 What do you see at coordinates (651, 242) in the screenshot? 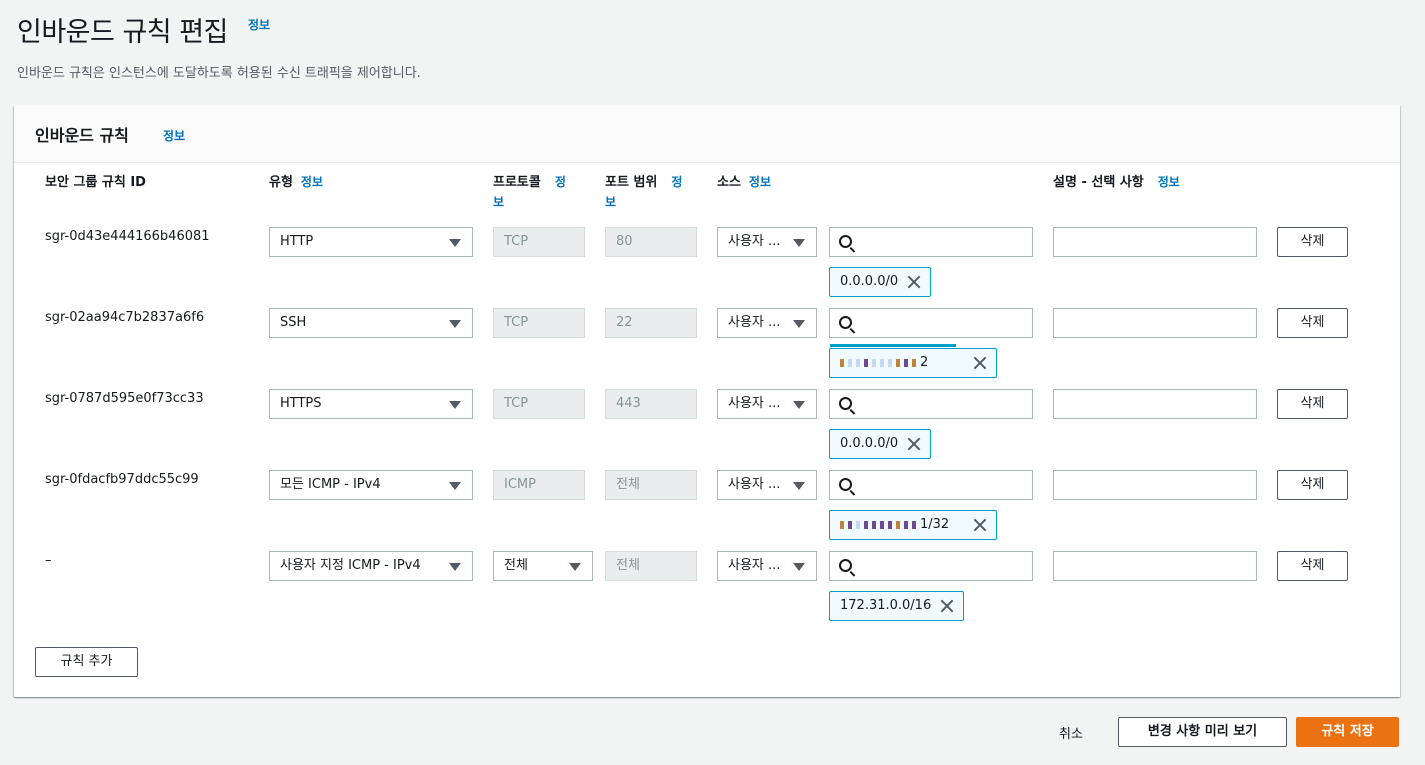
I see `port-range-field: 80` at bounding box center [651, 242].